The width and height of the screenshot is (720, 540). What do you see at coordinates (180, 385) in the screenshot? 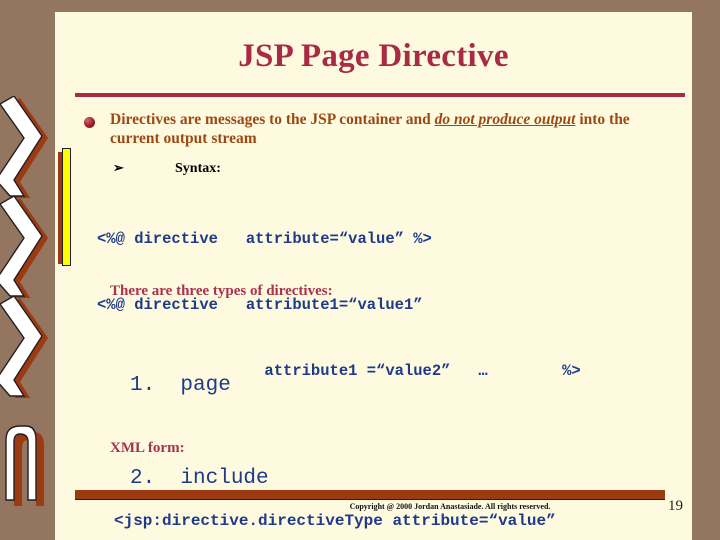
I see `list-item: 1. page` at bounding box center [180, 385].